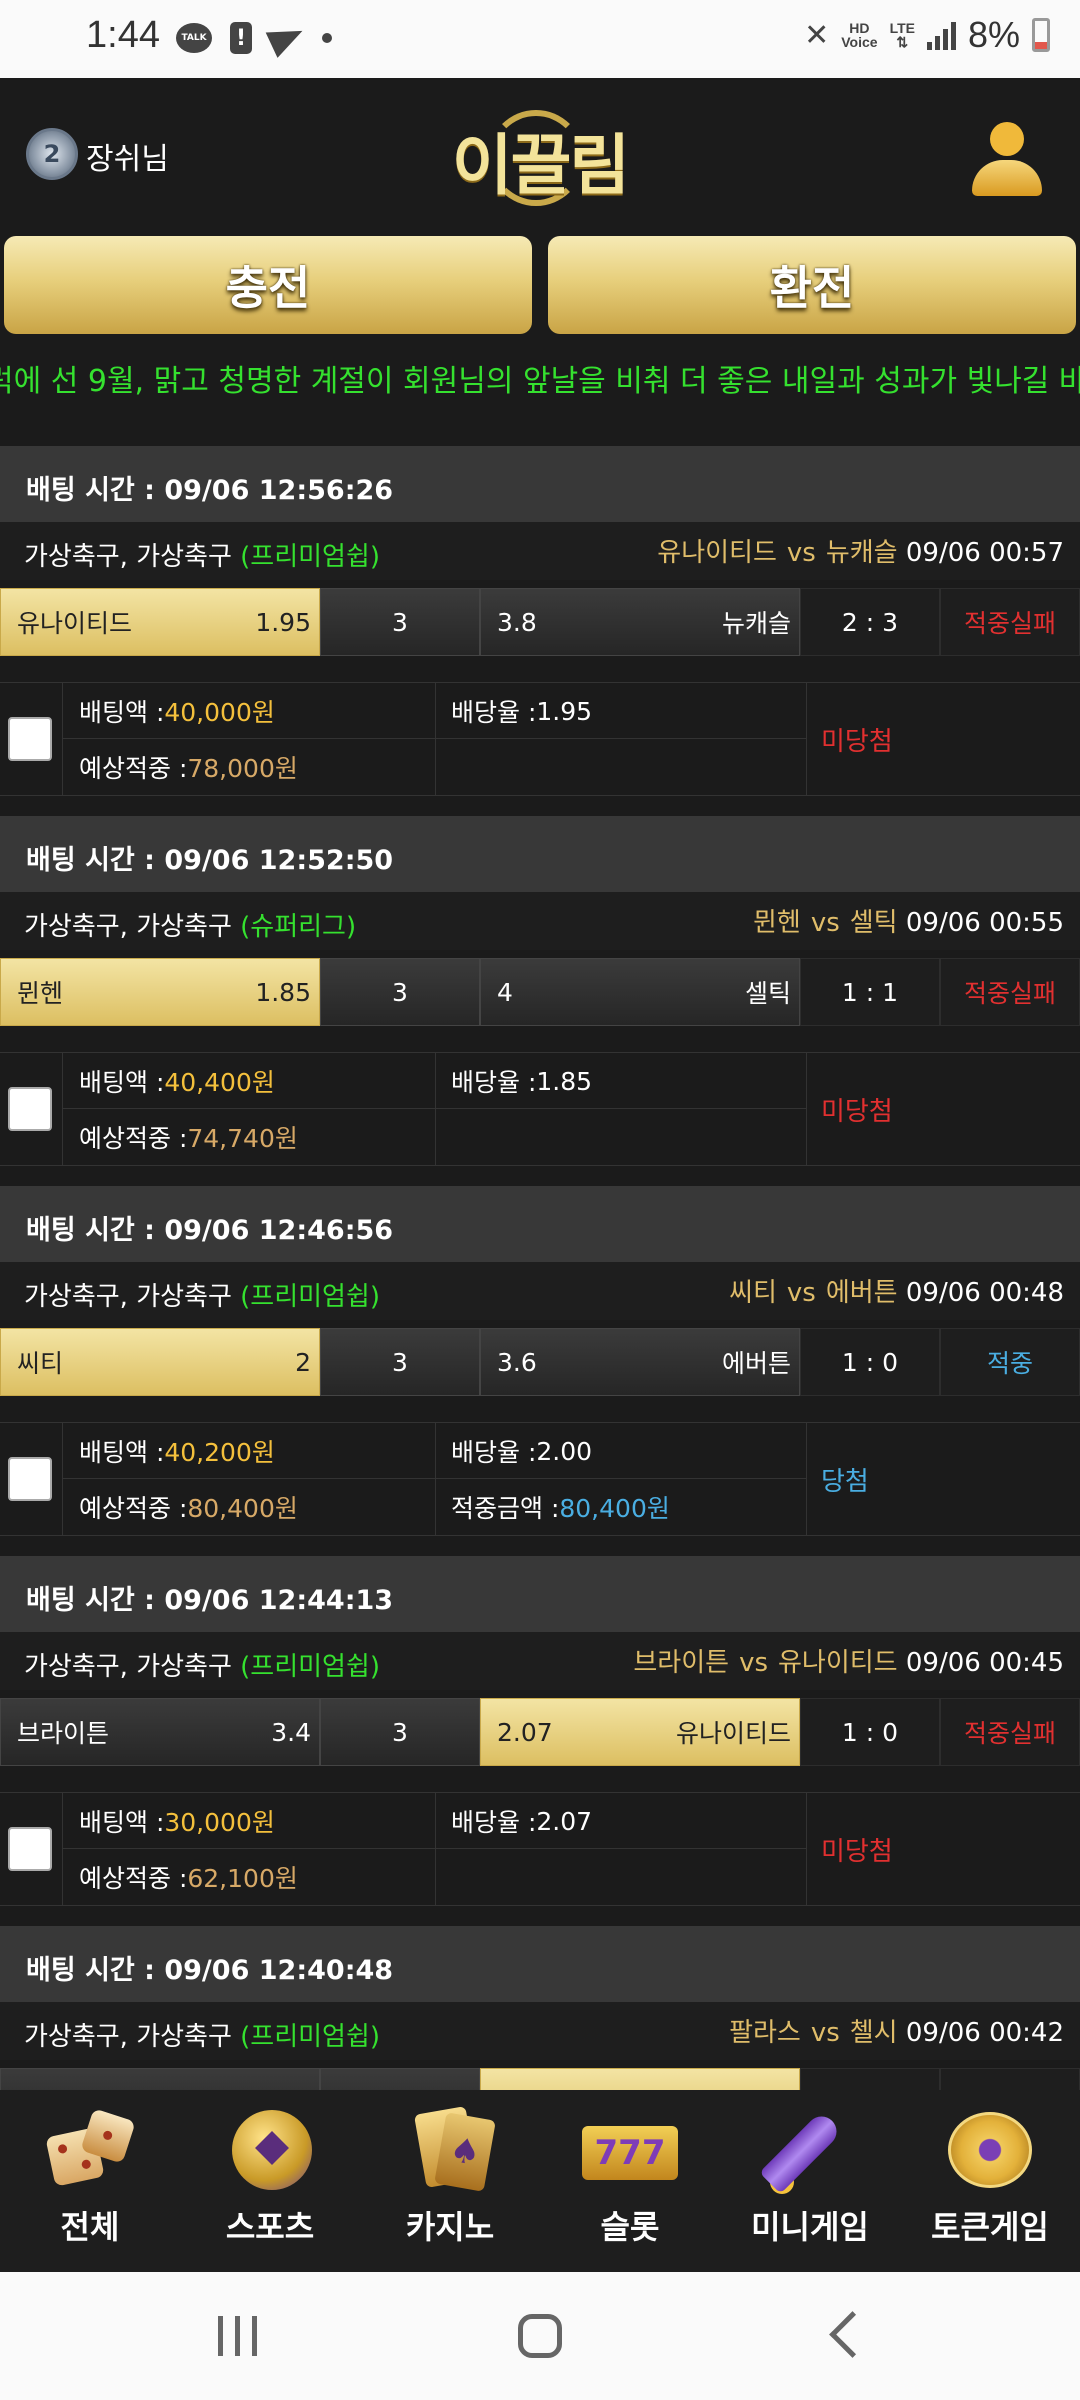 Image resolution: width=1080 pixels, height=2400 pixels. I want to click on league-row: 가상축구, 가상축구 (슈퍼리그) 뮌헨 vs 셀틱 09/06 00:55, so click(540, 921).